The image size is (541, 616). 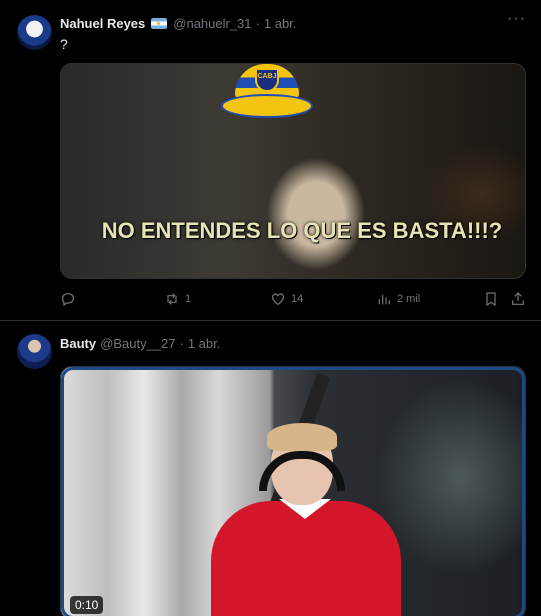 I want to click on like-button: 14, so click(x=286, y=299).